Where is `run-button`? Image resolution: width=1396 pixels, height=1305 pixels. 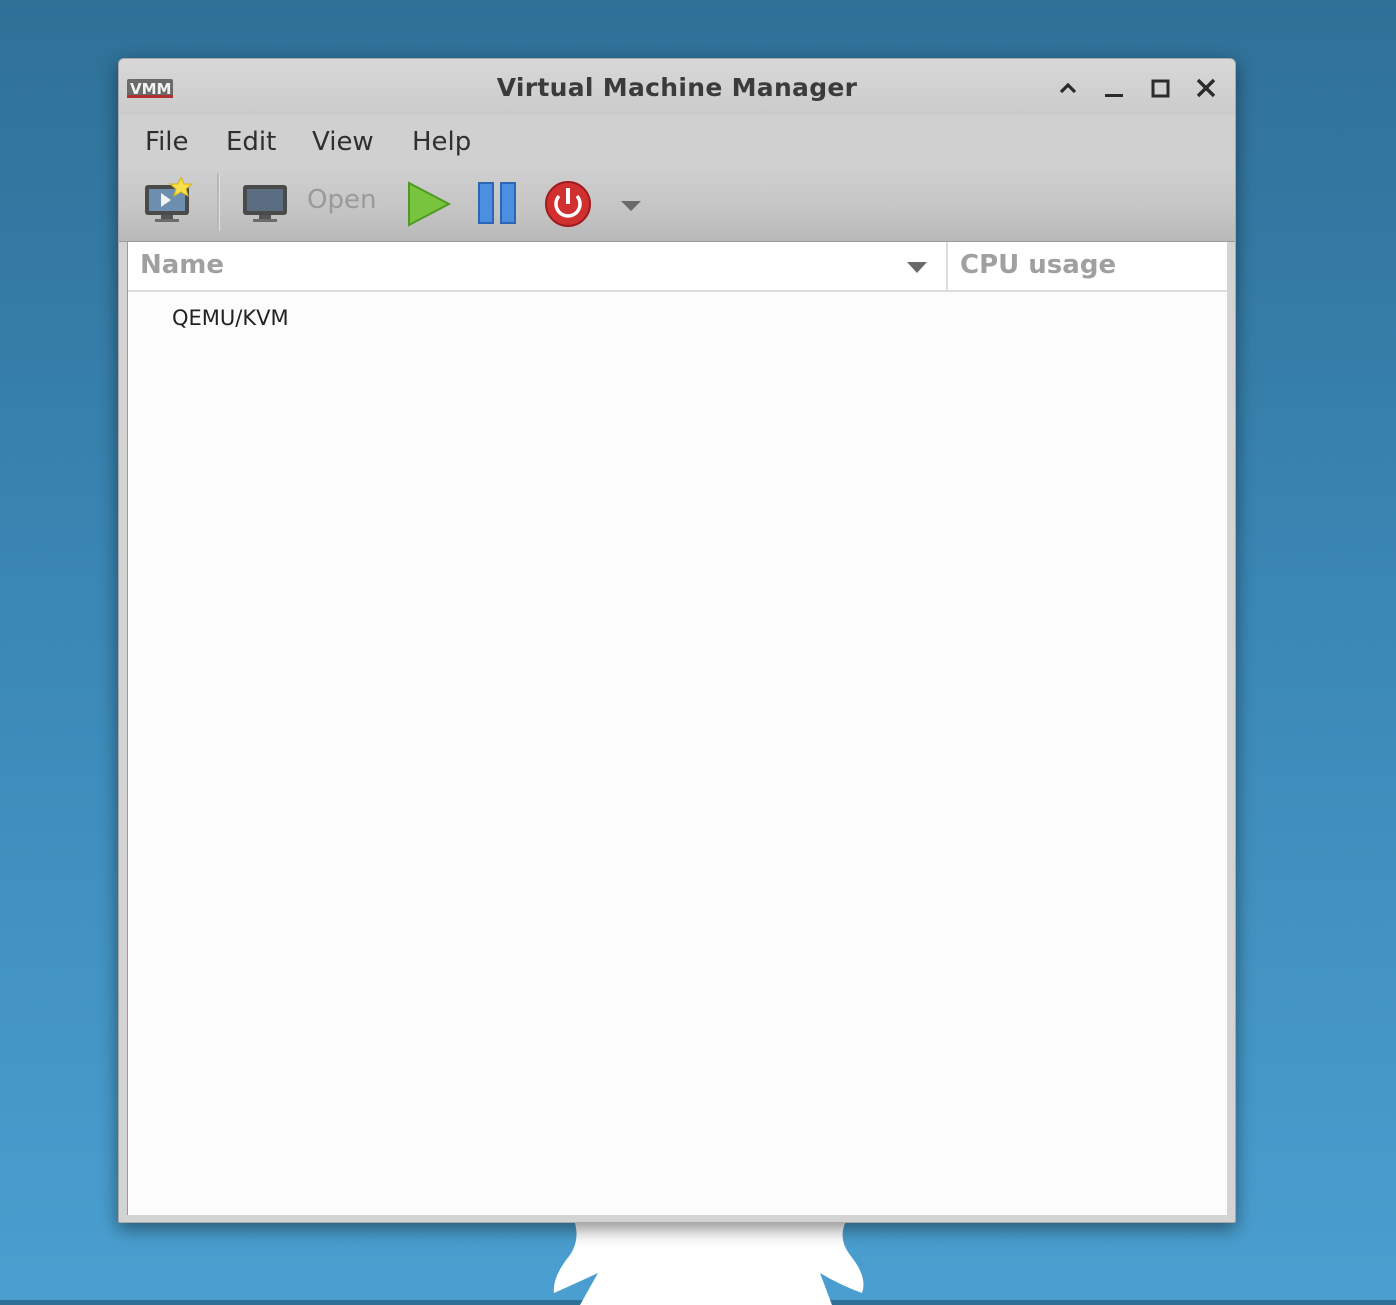
run-button is located at coordinates (428, 204).